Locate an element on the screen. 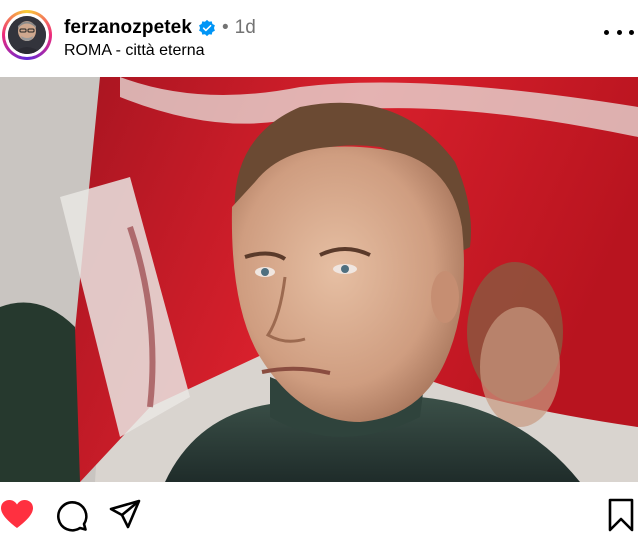 This screenshot has height=539, width=638. post-time: 1d is located at coordinates (245, 28).